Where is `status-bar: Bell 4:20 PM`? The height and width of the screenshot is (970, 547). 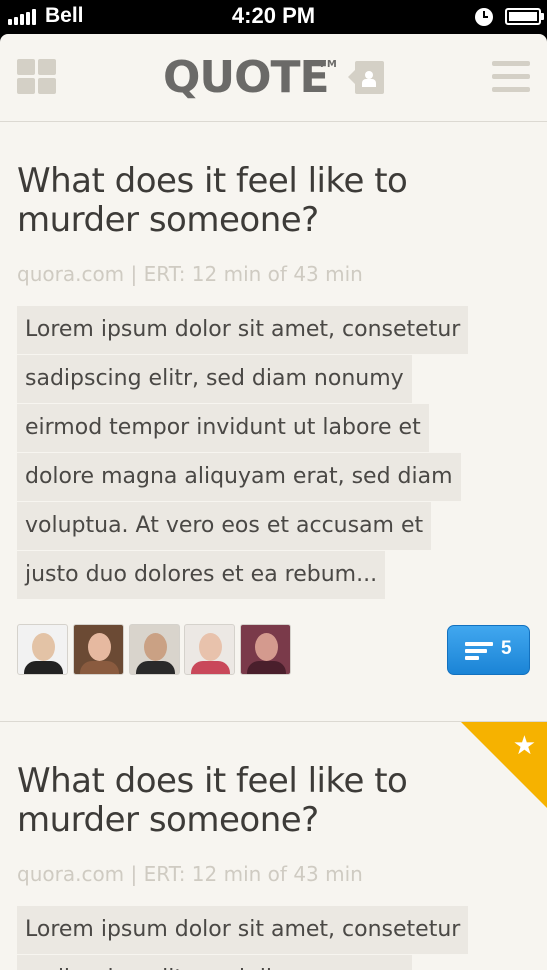
status-bar: Bell 4:20 PM is located at coordinates (273, 17).